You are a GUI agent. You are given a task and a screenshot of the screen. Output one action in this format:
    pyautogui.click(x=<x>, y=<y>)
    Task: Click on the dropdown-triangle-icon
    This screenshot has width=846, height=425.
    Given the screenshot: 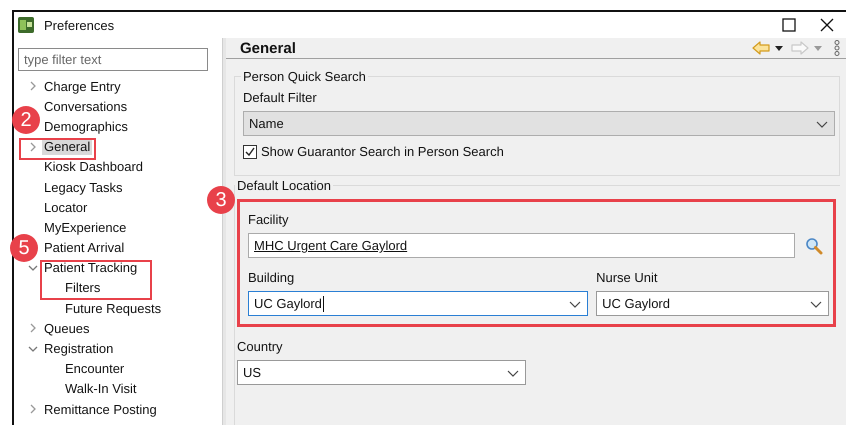 What is the action you would take?
    pyautogui.click(x=779, y=48)
    